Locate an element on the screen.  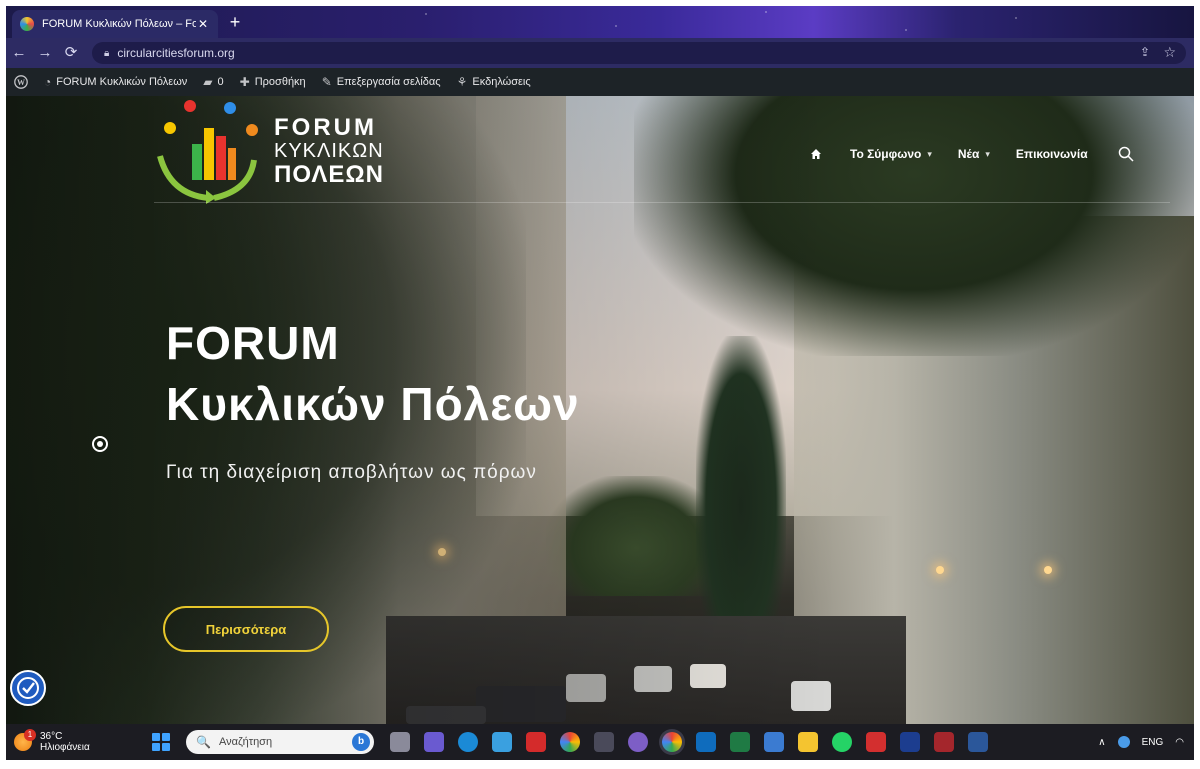
whatsapp-icon is located at coordinates (842, 742).